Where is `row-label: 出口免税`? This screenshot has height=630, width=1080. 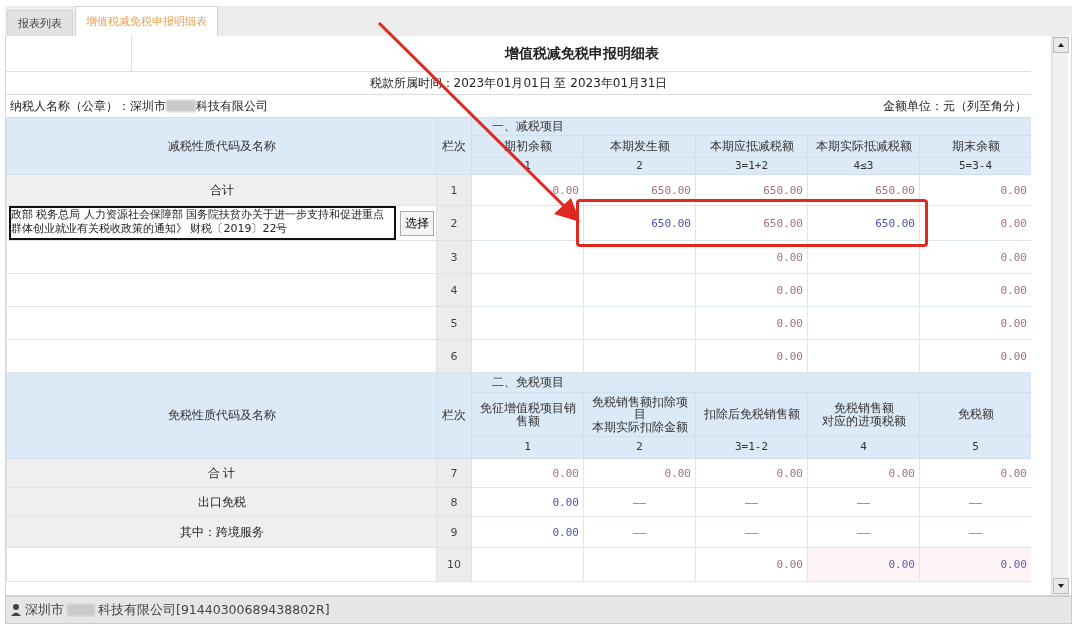
row-label: 出口免税 is located at coordinates (221, 502).